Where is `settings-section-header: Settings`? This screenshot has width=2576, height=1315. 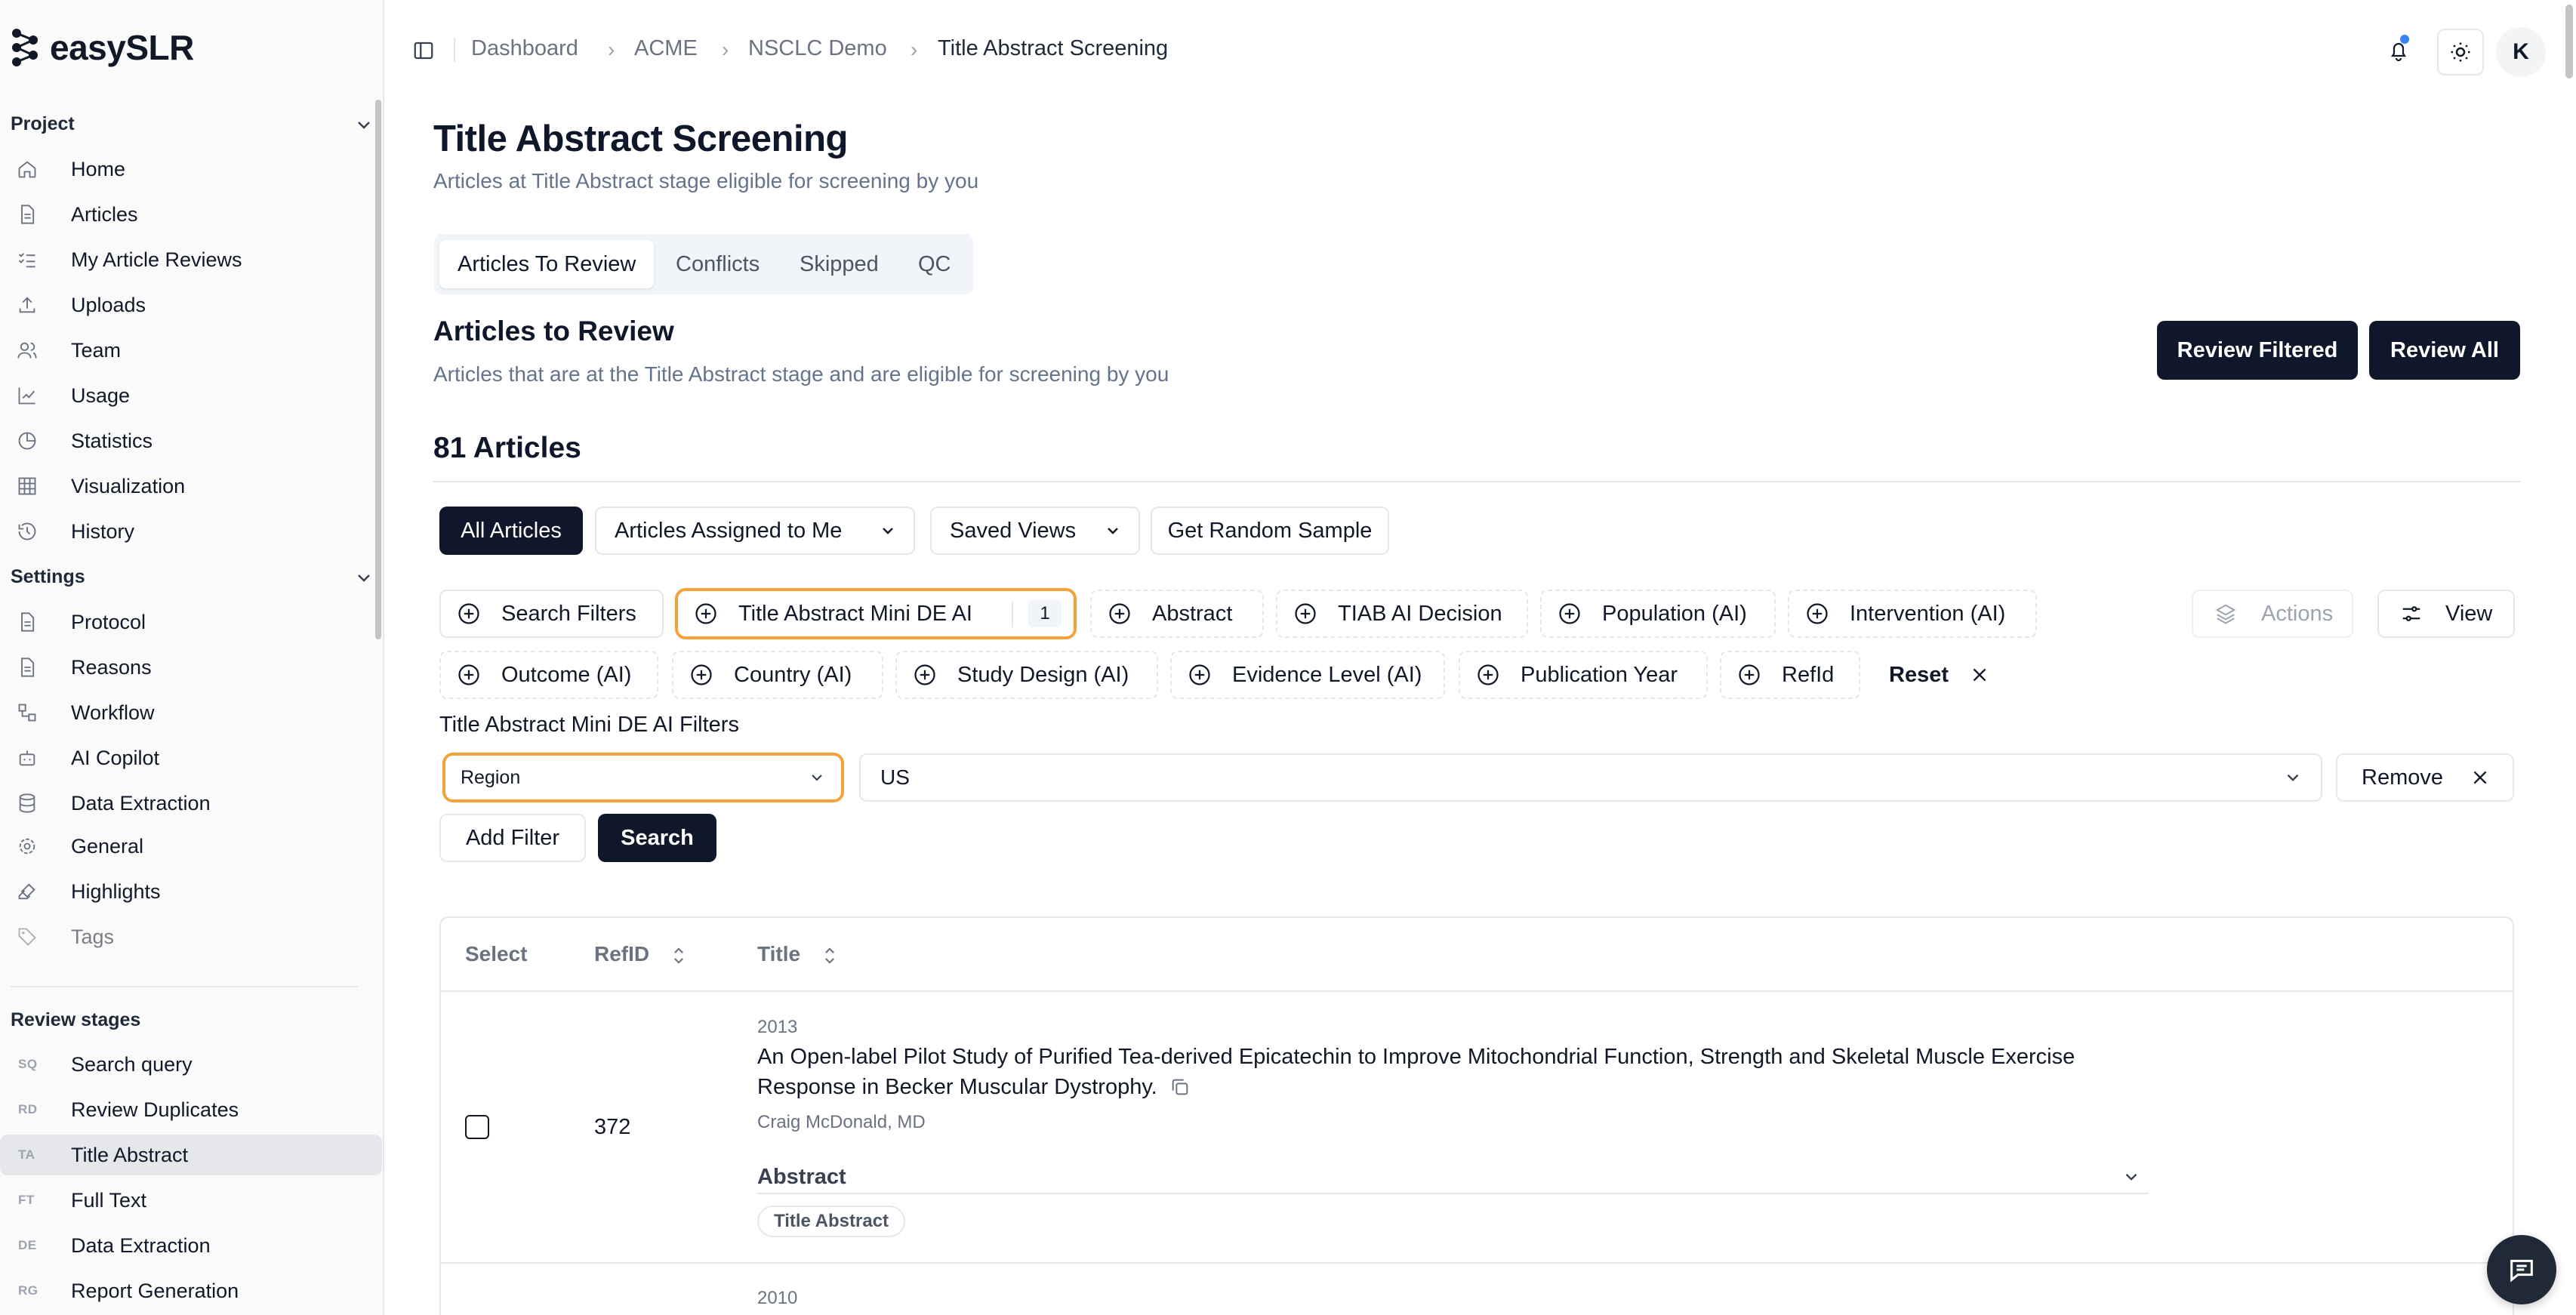 settings-section-header: Settings is located at coordinates (192, 577).